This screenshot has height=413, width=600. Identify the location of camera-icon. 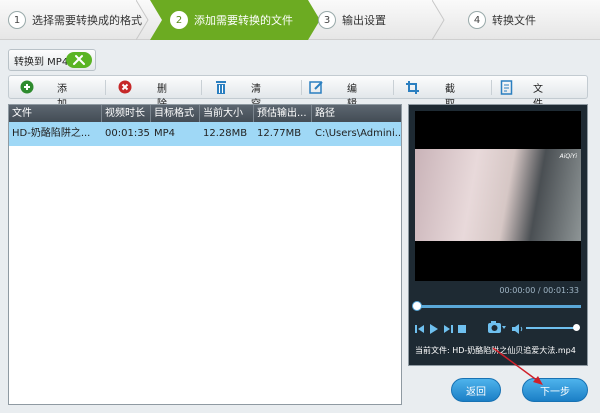
(497, 327).